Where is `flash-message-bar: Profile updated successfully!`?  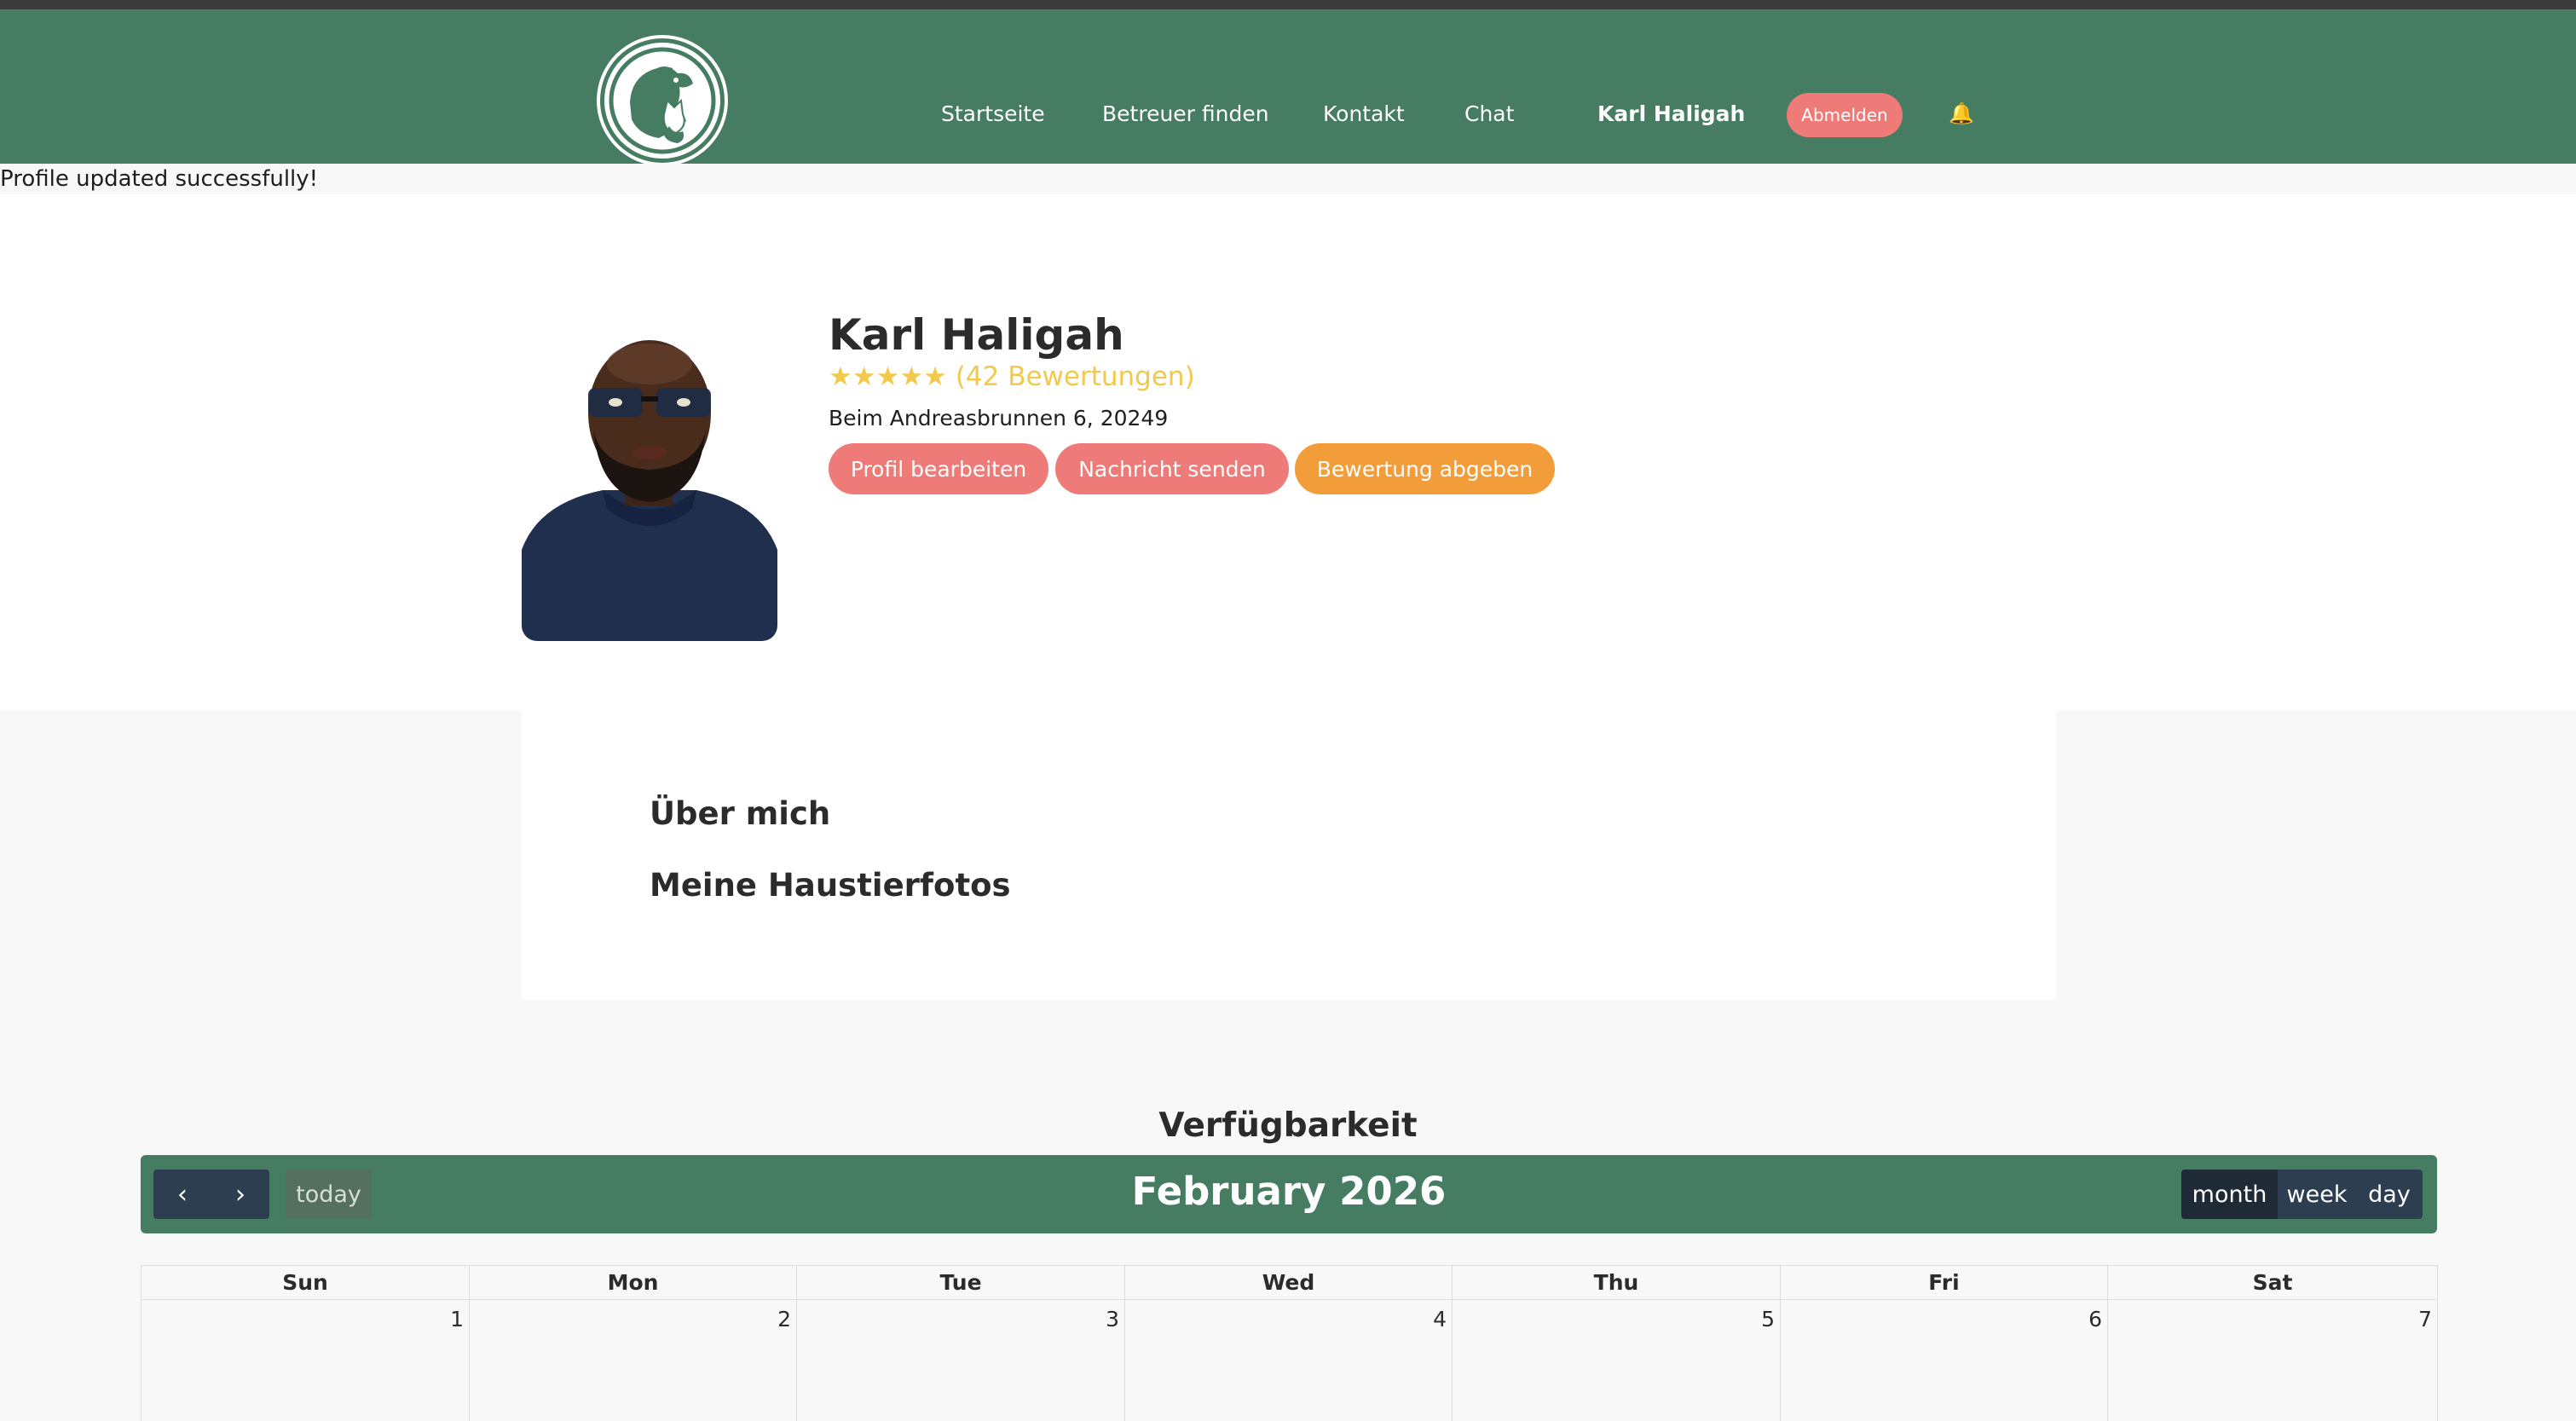 flash-message-bar: Profile updated successfully! is located at coordinates (1288, 179).